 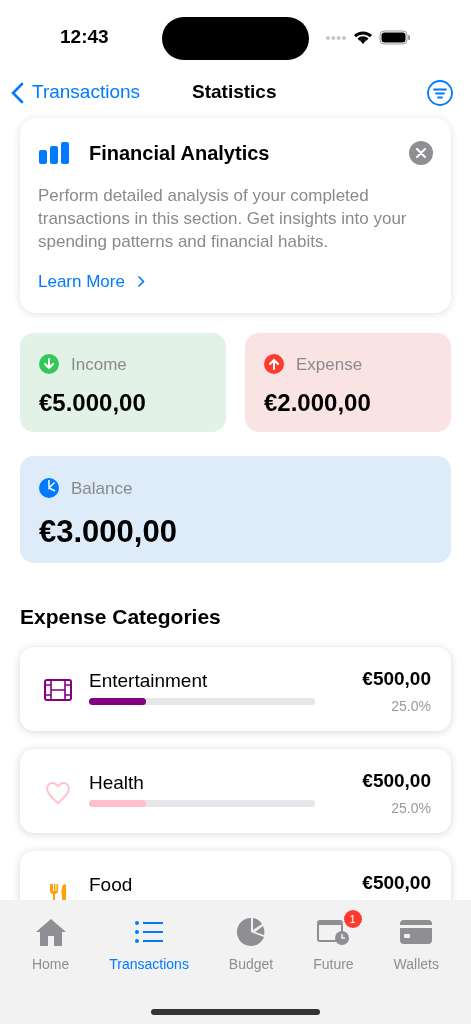 I want to click on category-card: Health €500,00 25.0%, so click(x=235, y=791).